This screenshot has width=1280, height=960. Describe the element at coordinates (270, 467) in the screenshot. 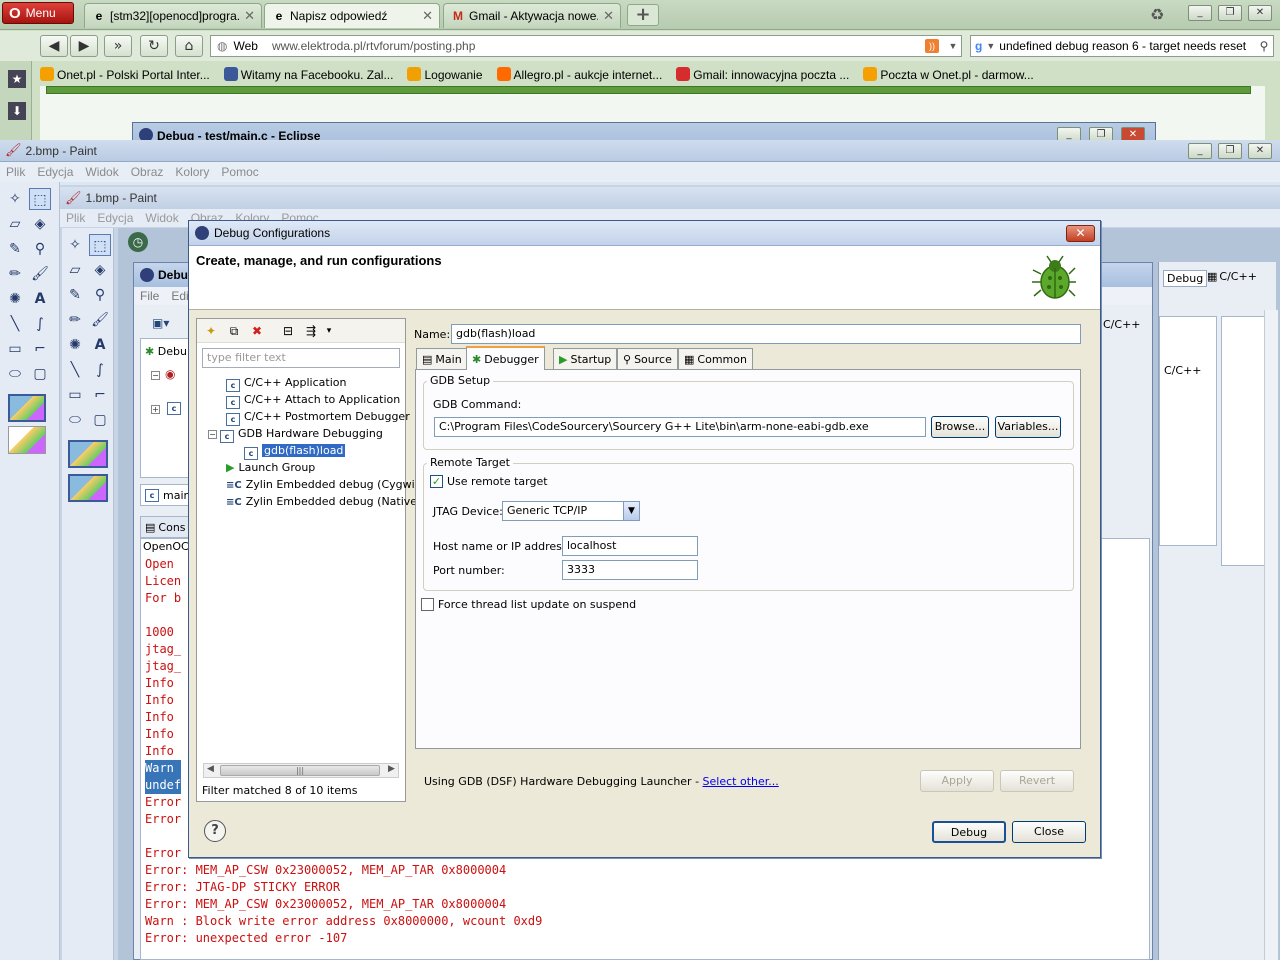

I see `tree-item-launch-group: ▶ Launch Group` at that location.